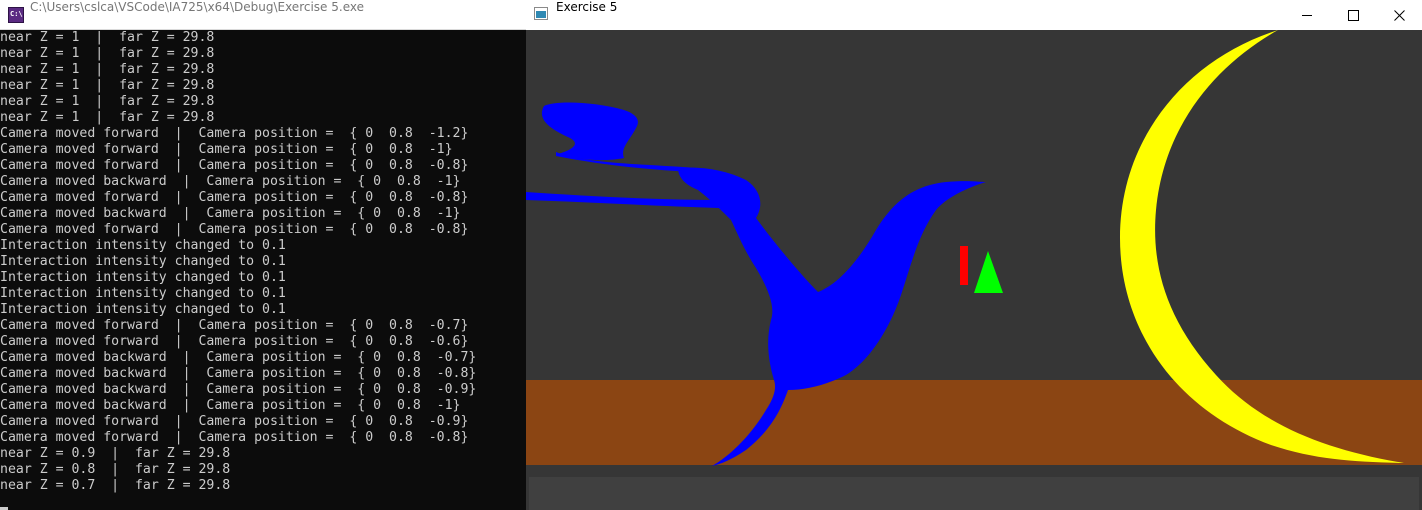 The height and width of the screenshot is (510, 1422). I want to click on console-icon-label: C:\, so click(16, 14).